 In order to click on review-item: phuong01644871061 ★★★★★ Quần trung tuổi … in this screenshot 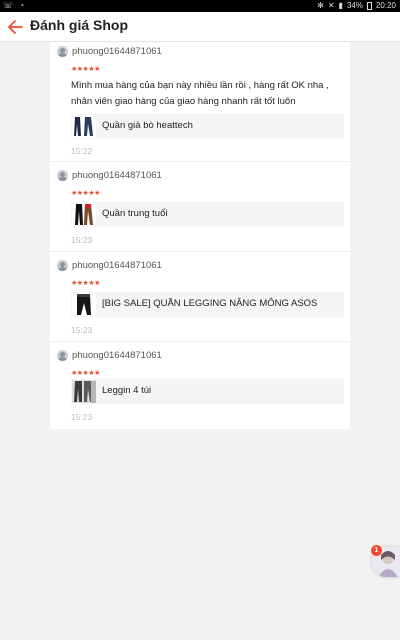, I will do `click(200, 207)`.